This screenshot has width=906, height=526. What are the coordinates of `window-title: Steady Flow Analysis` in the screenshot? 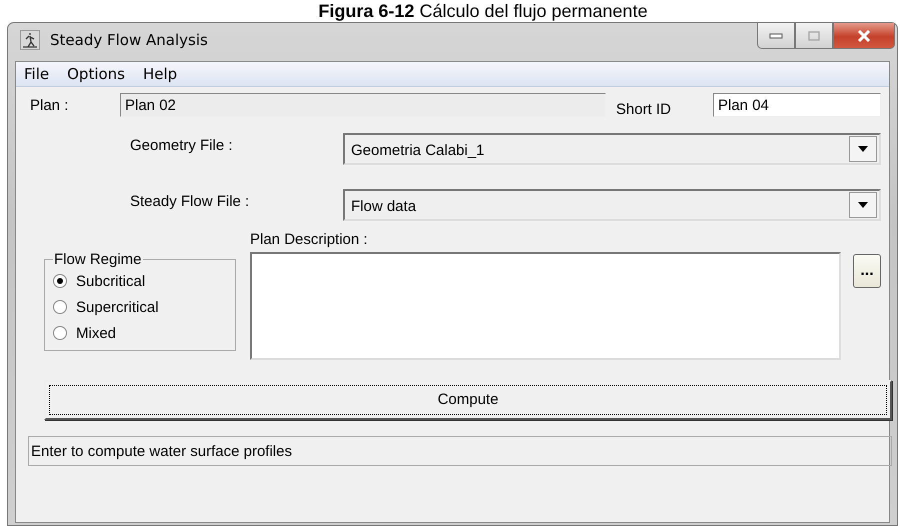 It's located at (129, 40).